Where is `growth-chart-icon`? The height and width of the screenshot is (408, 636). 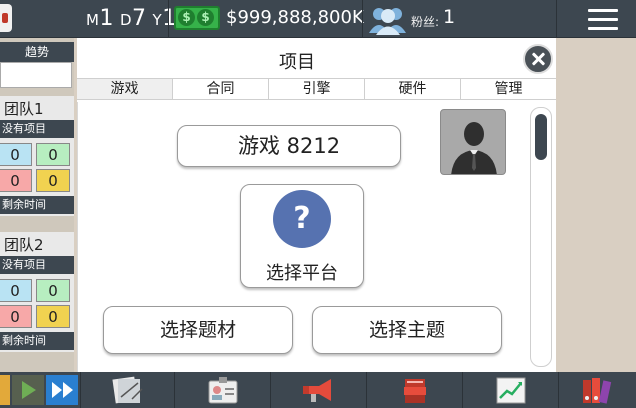
growth-chart-icon is located at coordinates (510, 390).